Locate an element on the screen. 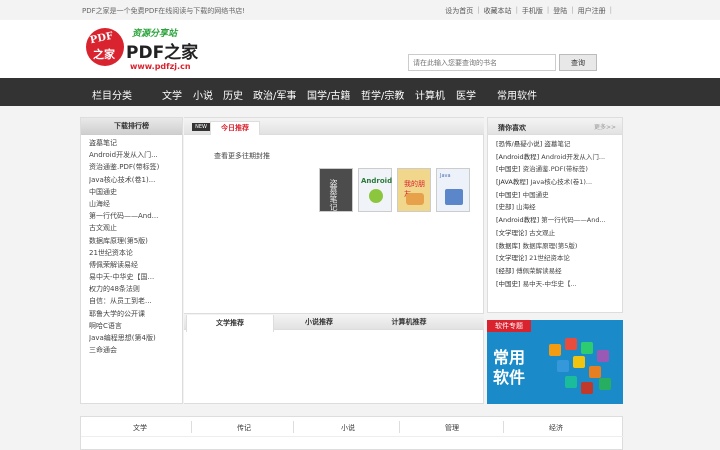  category-novel: 小说 is located at coordinates (348, 428).